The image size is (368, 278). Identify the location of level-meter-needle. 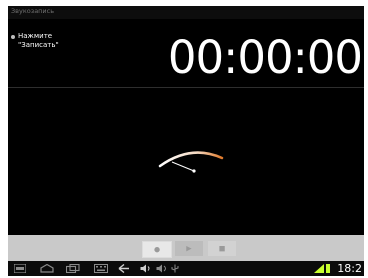
(183, 166).